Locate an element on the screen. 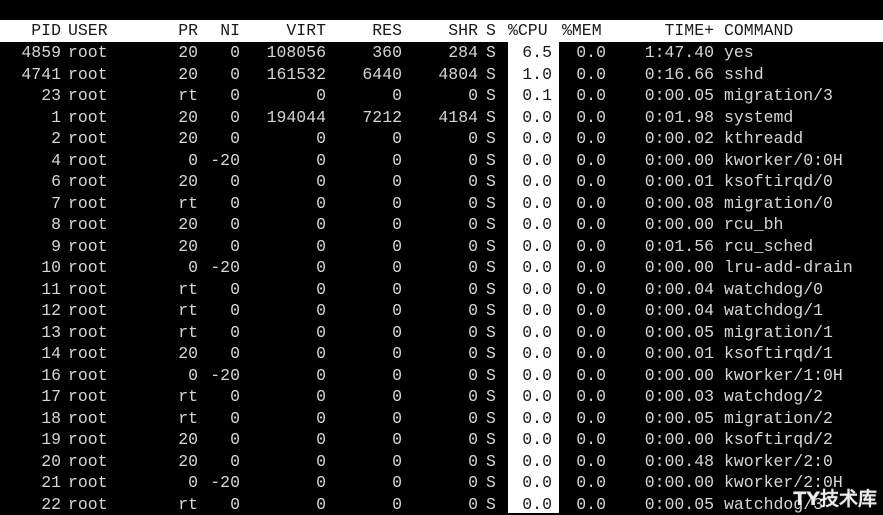 The image size is (883, 515). process-pid: 13 is located at coordinates (30, 333).